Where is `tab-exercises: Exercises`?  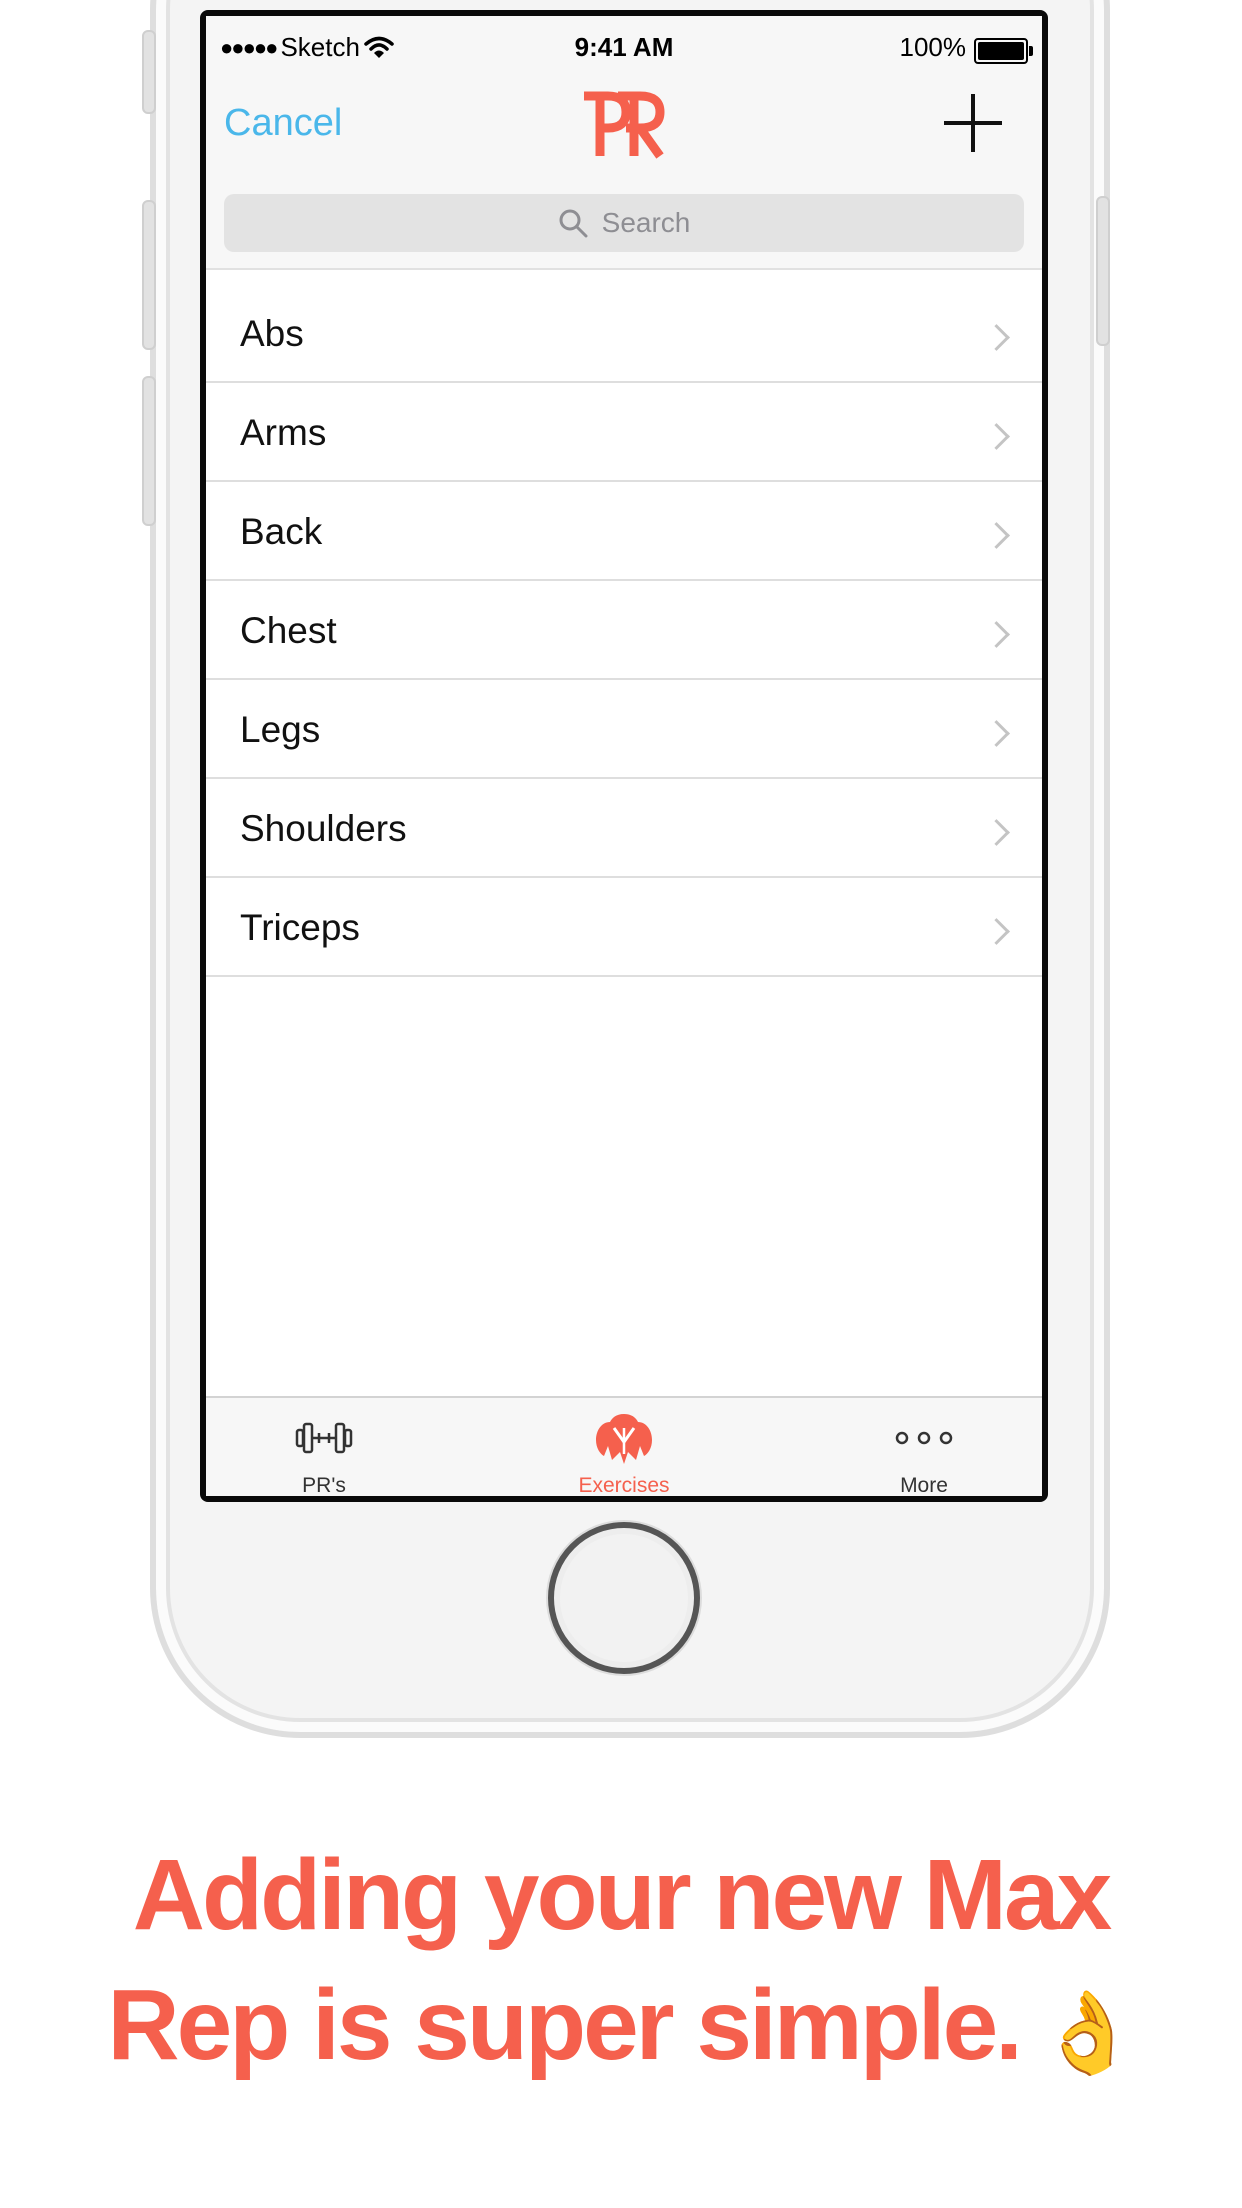
tab-exercises: Exercises is located at coordinates (624, 1447).